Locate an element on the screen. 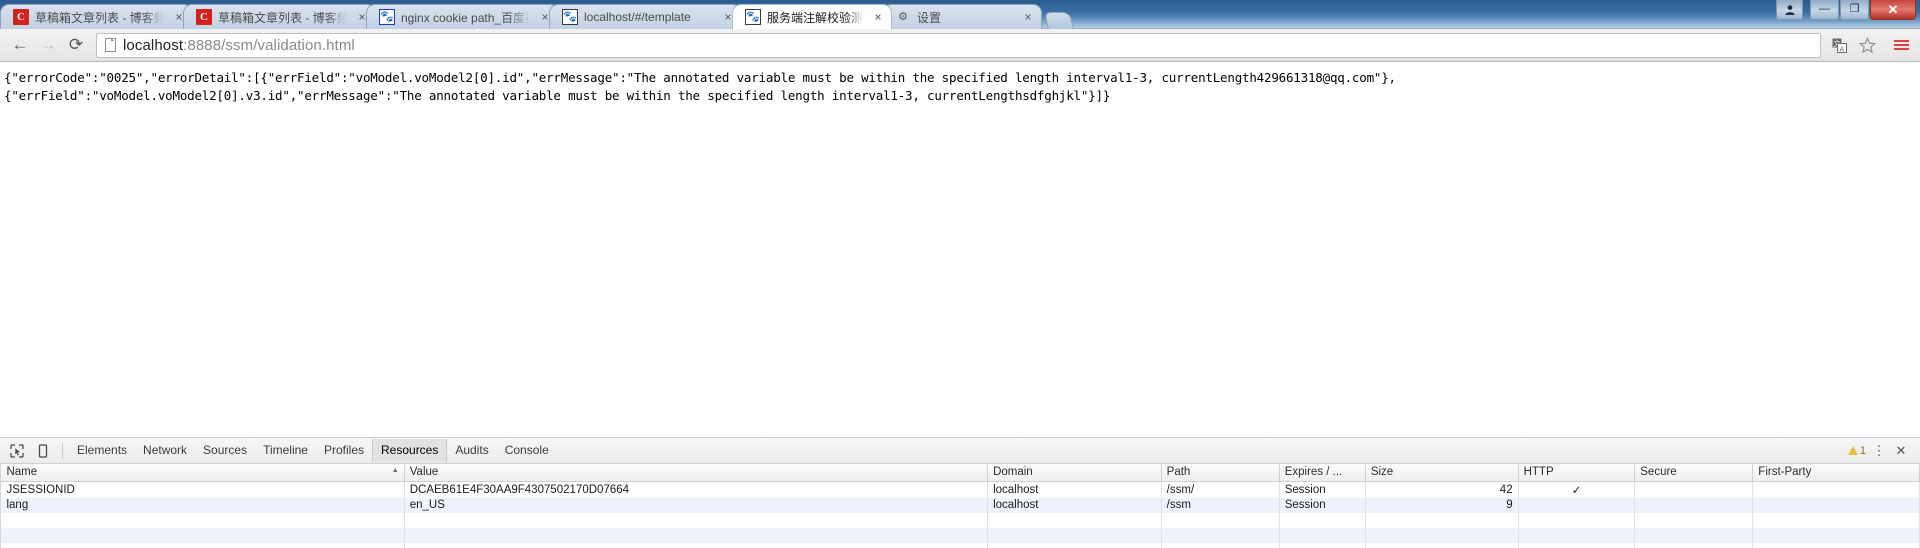 This screenshot has height=548, width=1920. page-document-icon is located at coordinates (110, 45).